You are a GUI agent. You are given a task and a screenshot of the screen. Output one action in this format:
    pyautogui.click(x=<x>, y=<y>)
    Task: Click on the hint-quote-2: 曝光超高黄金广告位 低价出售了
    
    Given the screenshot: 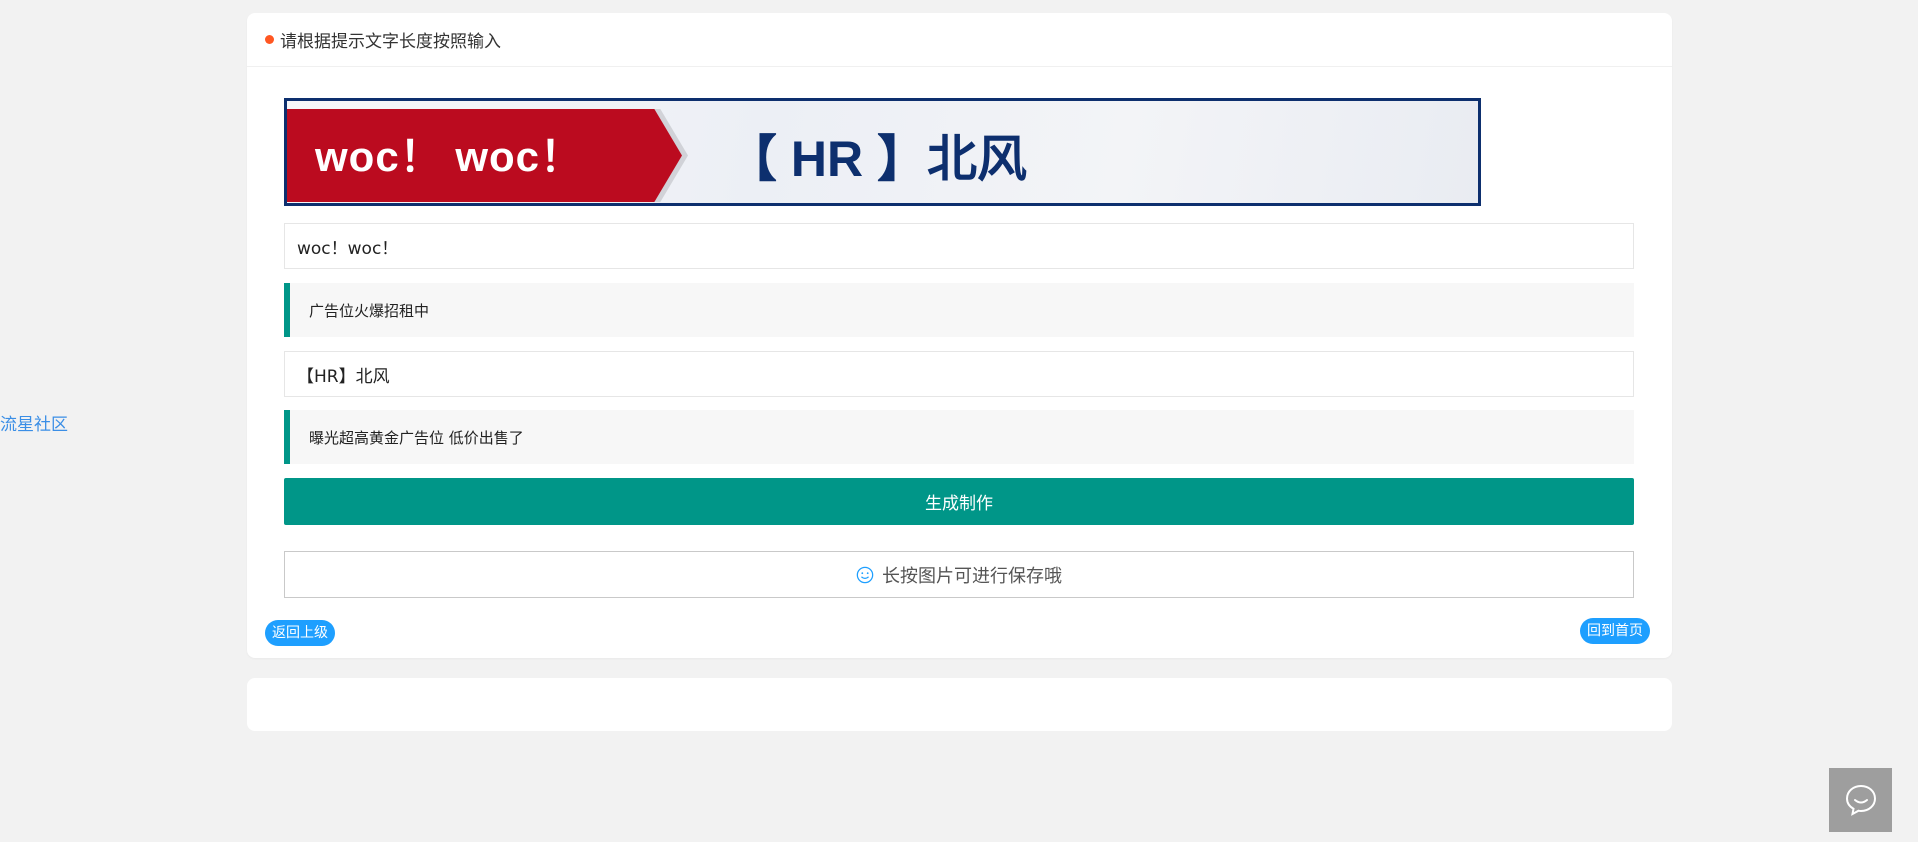 What is the action you would take?
    pyautogui.click(x=959, y=437)
    